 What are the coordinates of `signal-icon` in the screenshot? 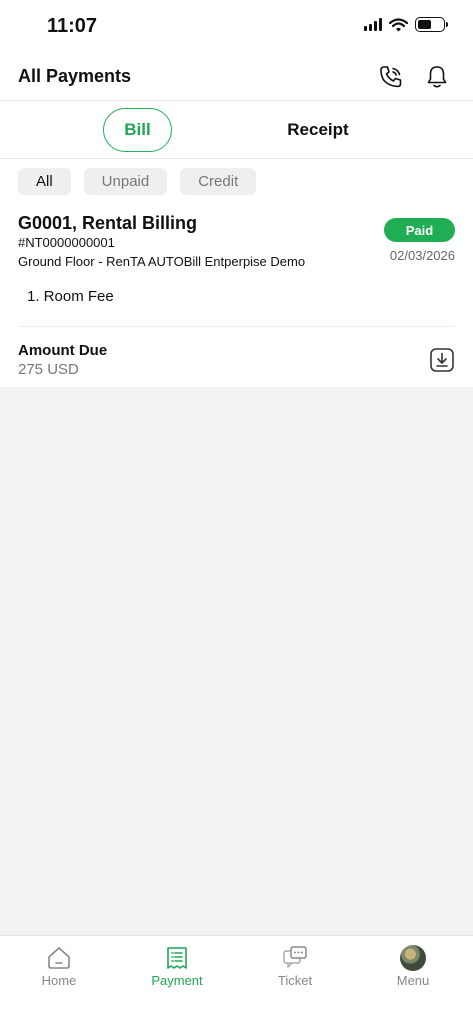 It's located at (373, 24).